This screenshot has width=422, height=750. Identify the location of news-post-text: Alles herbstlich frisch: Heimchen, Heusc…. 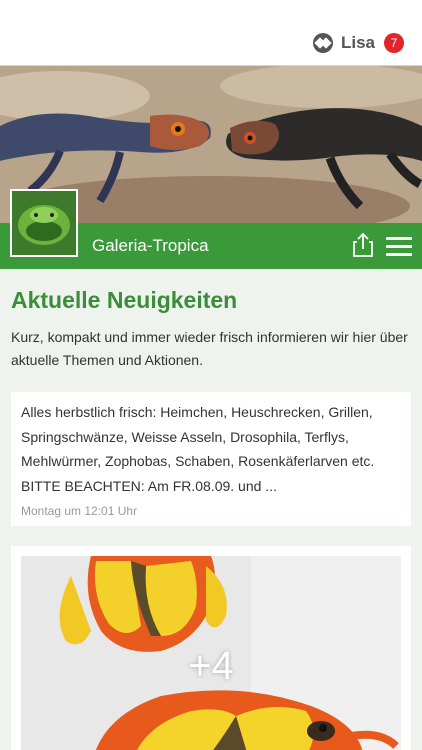
(198, 449).